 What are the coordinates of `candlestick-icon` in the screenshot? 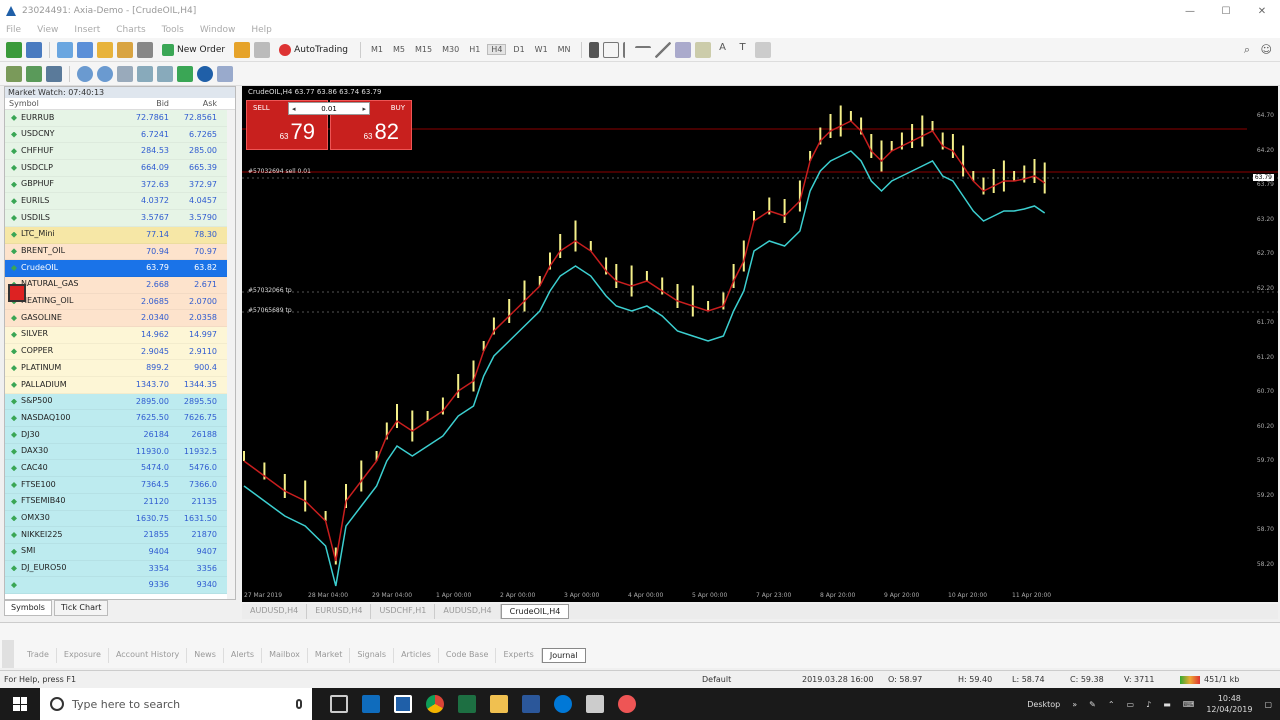 It's located at (34, 73).